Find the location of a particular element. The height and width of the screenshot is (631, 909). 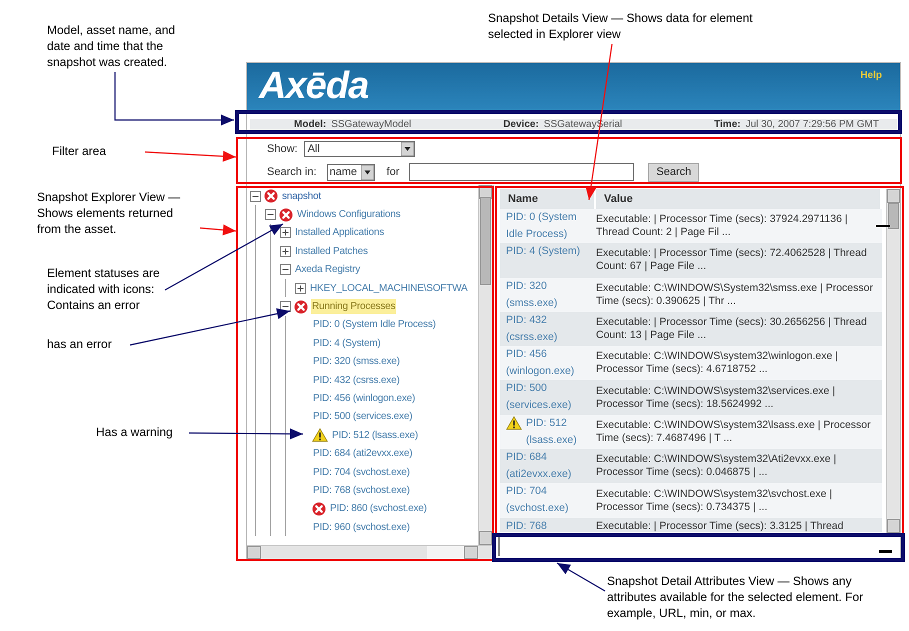

table-cell-text: PID: 704 (svchost.exe) is located at coordinates (538, 500).